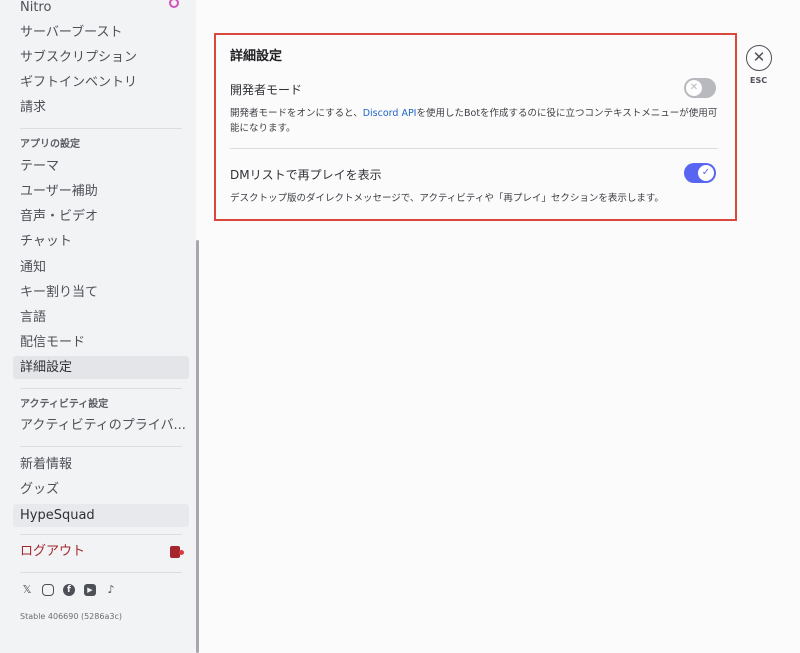 The width and height of the screenshot is (800, 653). I want to click on setting-divider, so click(474, 148).